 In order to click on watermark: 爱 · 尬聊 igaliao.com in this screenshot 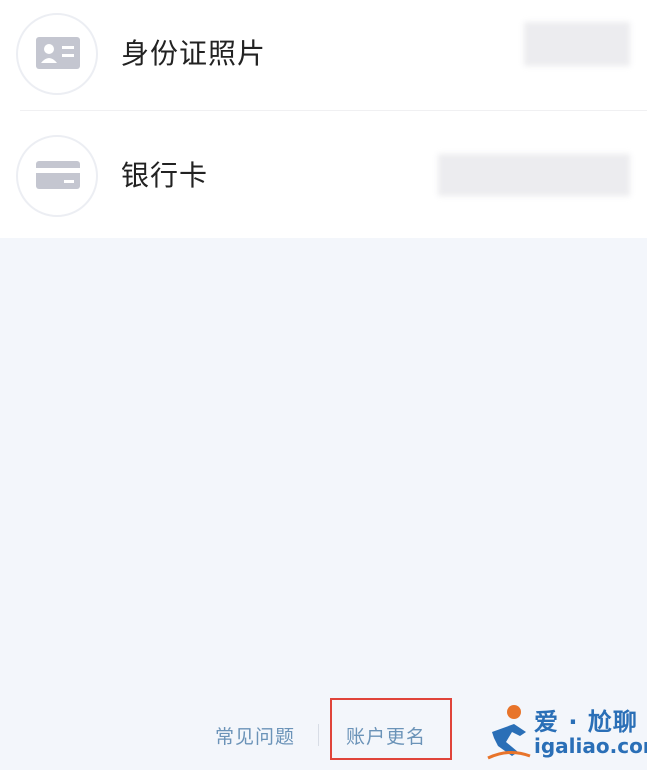, I will do `click(565, 732)`.